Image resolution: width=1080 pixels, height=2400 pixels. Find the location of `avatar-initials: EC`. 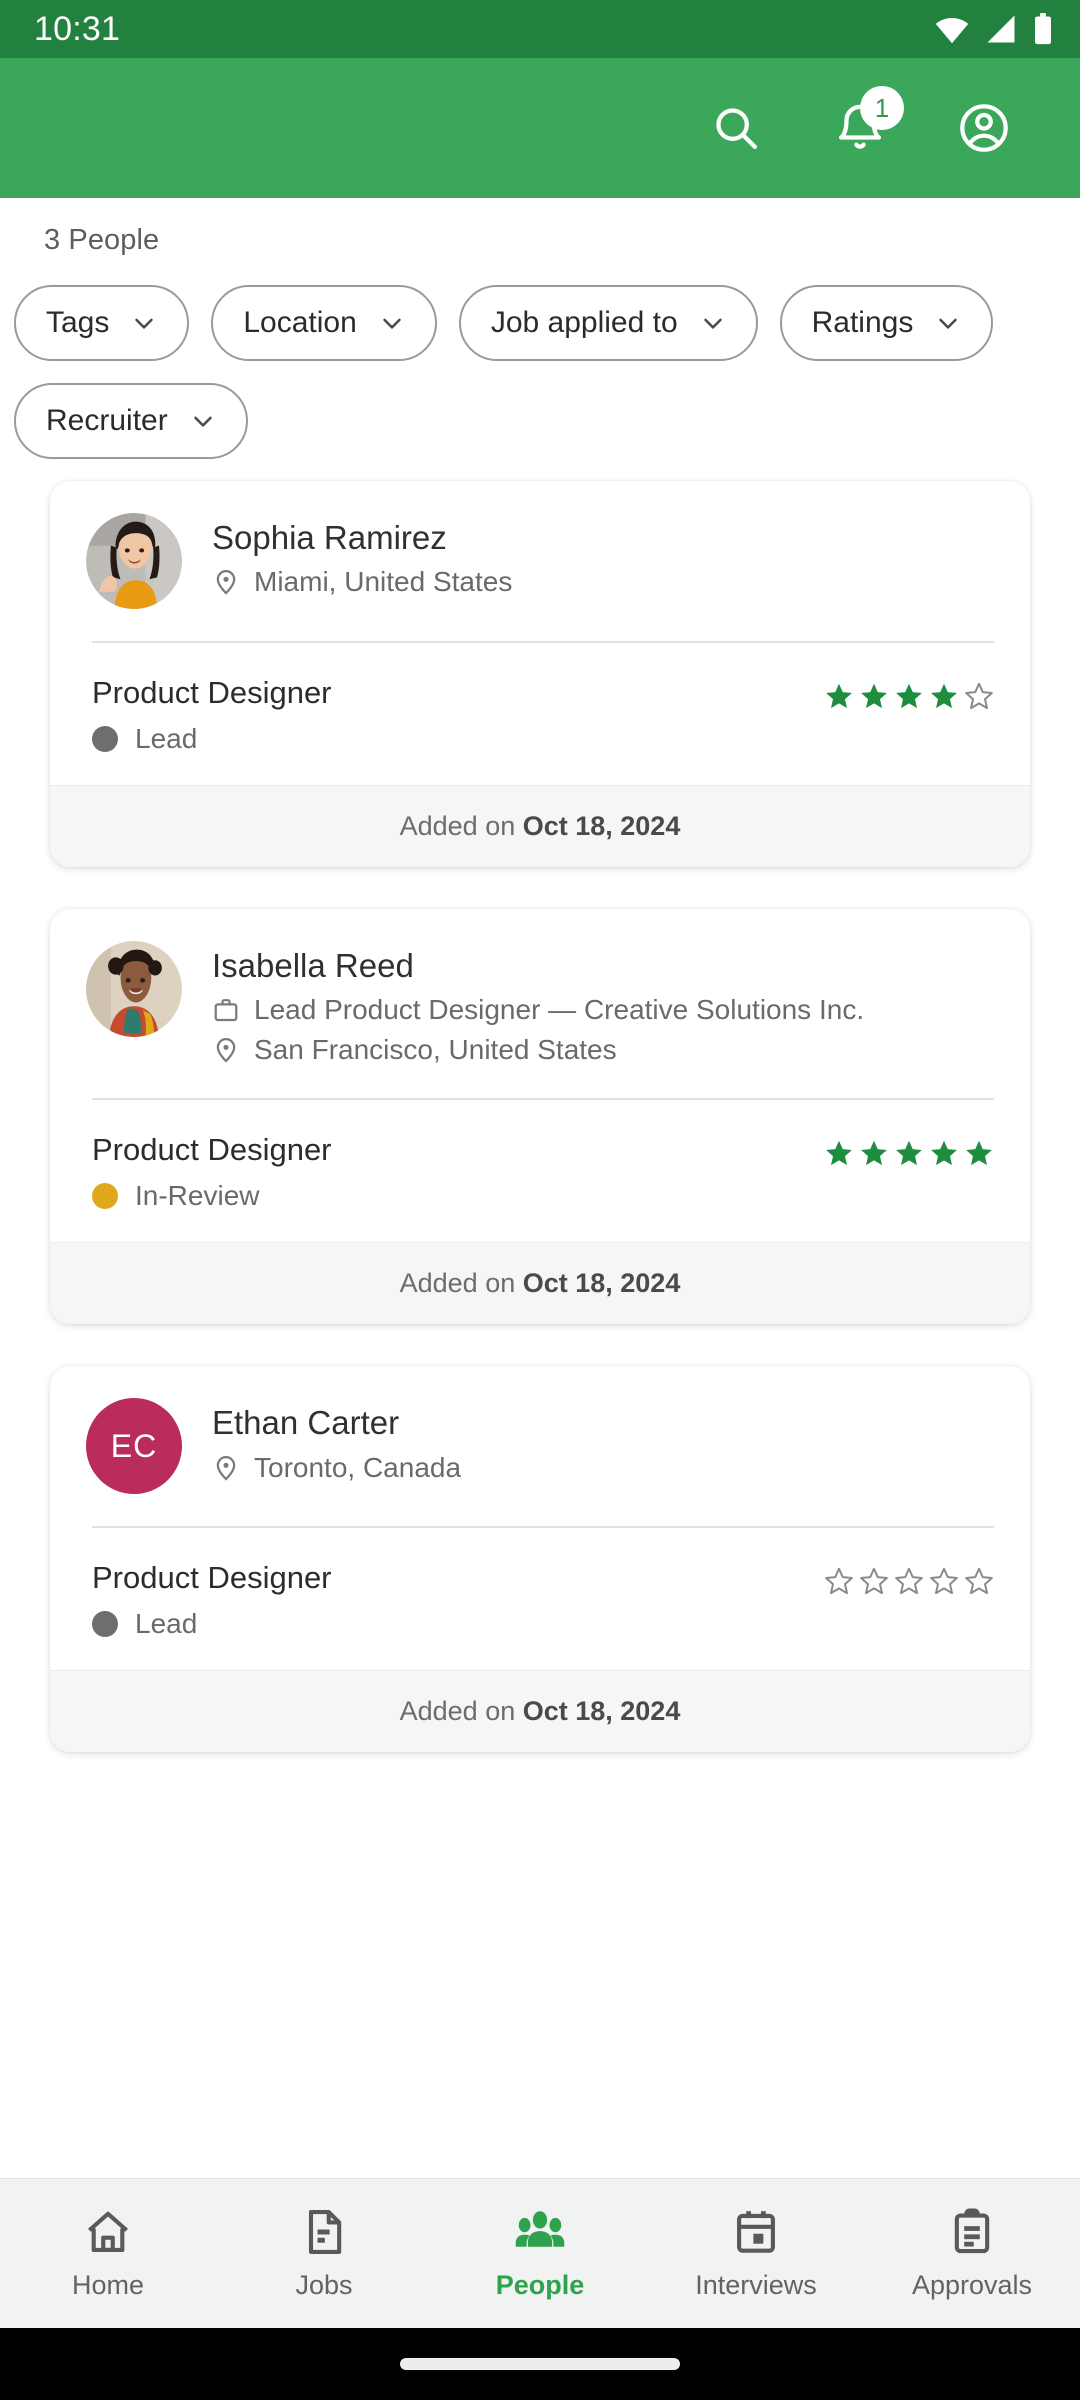

avatar-initials: EC is located at coordinates (134, 1446).